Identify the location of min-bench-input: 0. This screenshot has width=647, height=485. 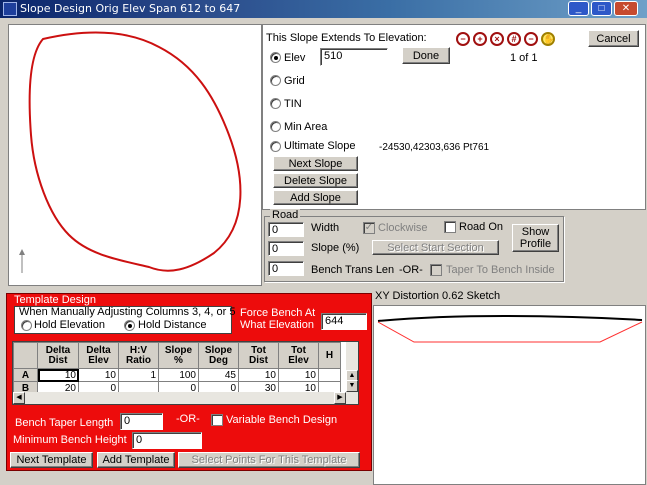
(167, 440).